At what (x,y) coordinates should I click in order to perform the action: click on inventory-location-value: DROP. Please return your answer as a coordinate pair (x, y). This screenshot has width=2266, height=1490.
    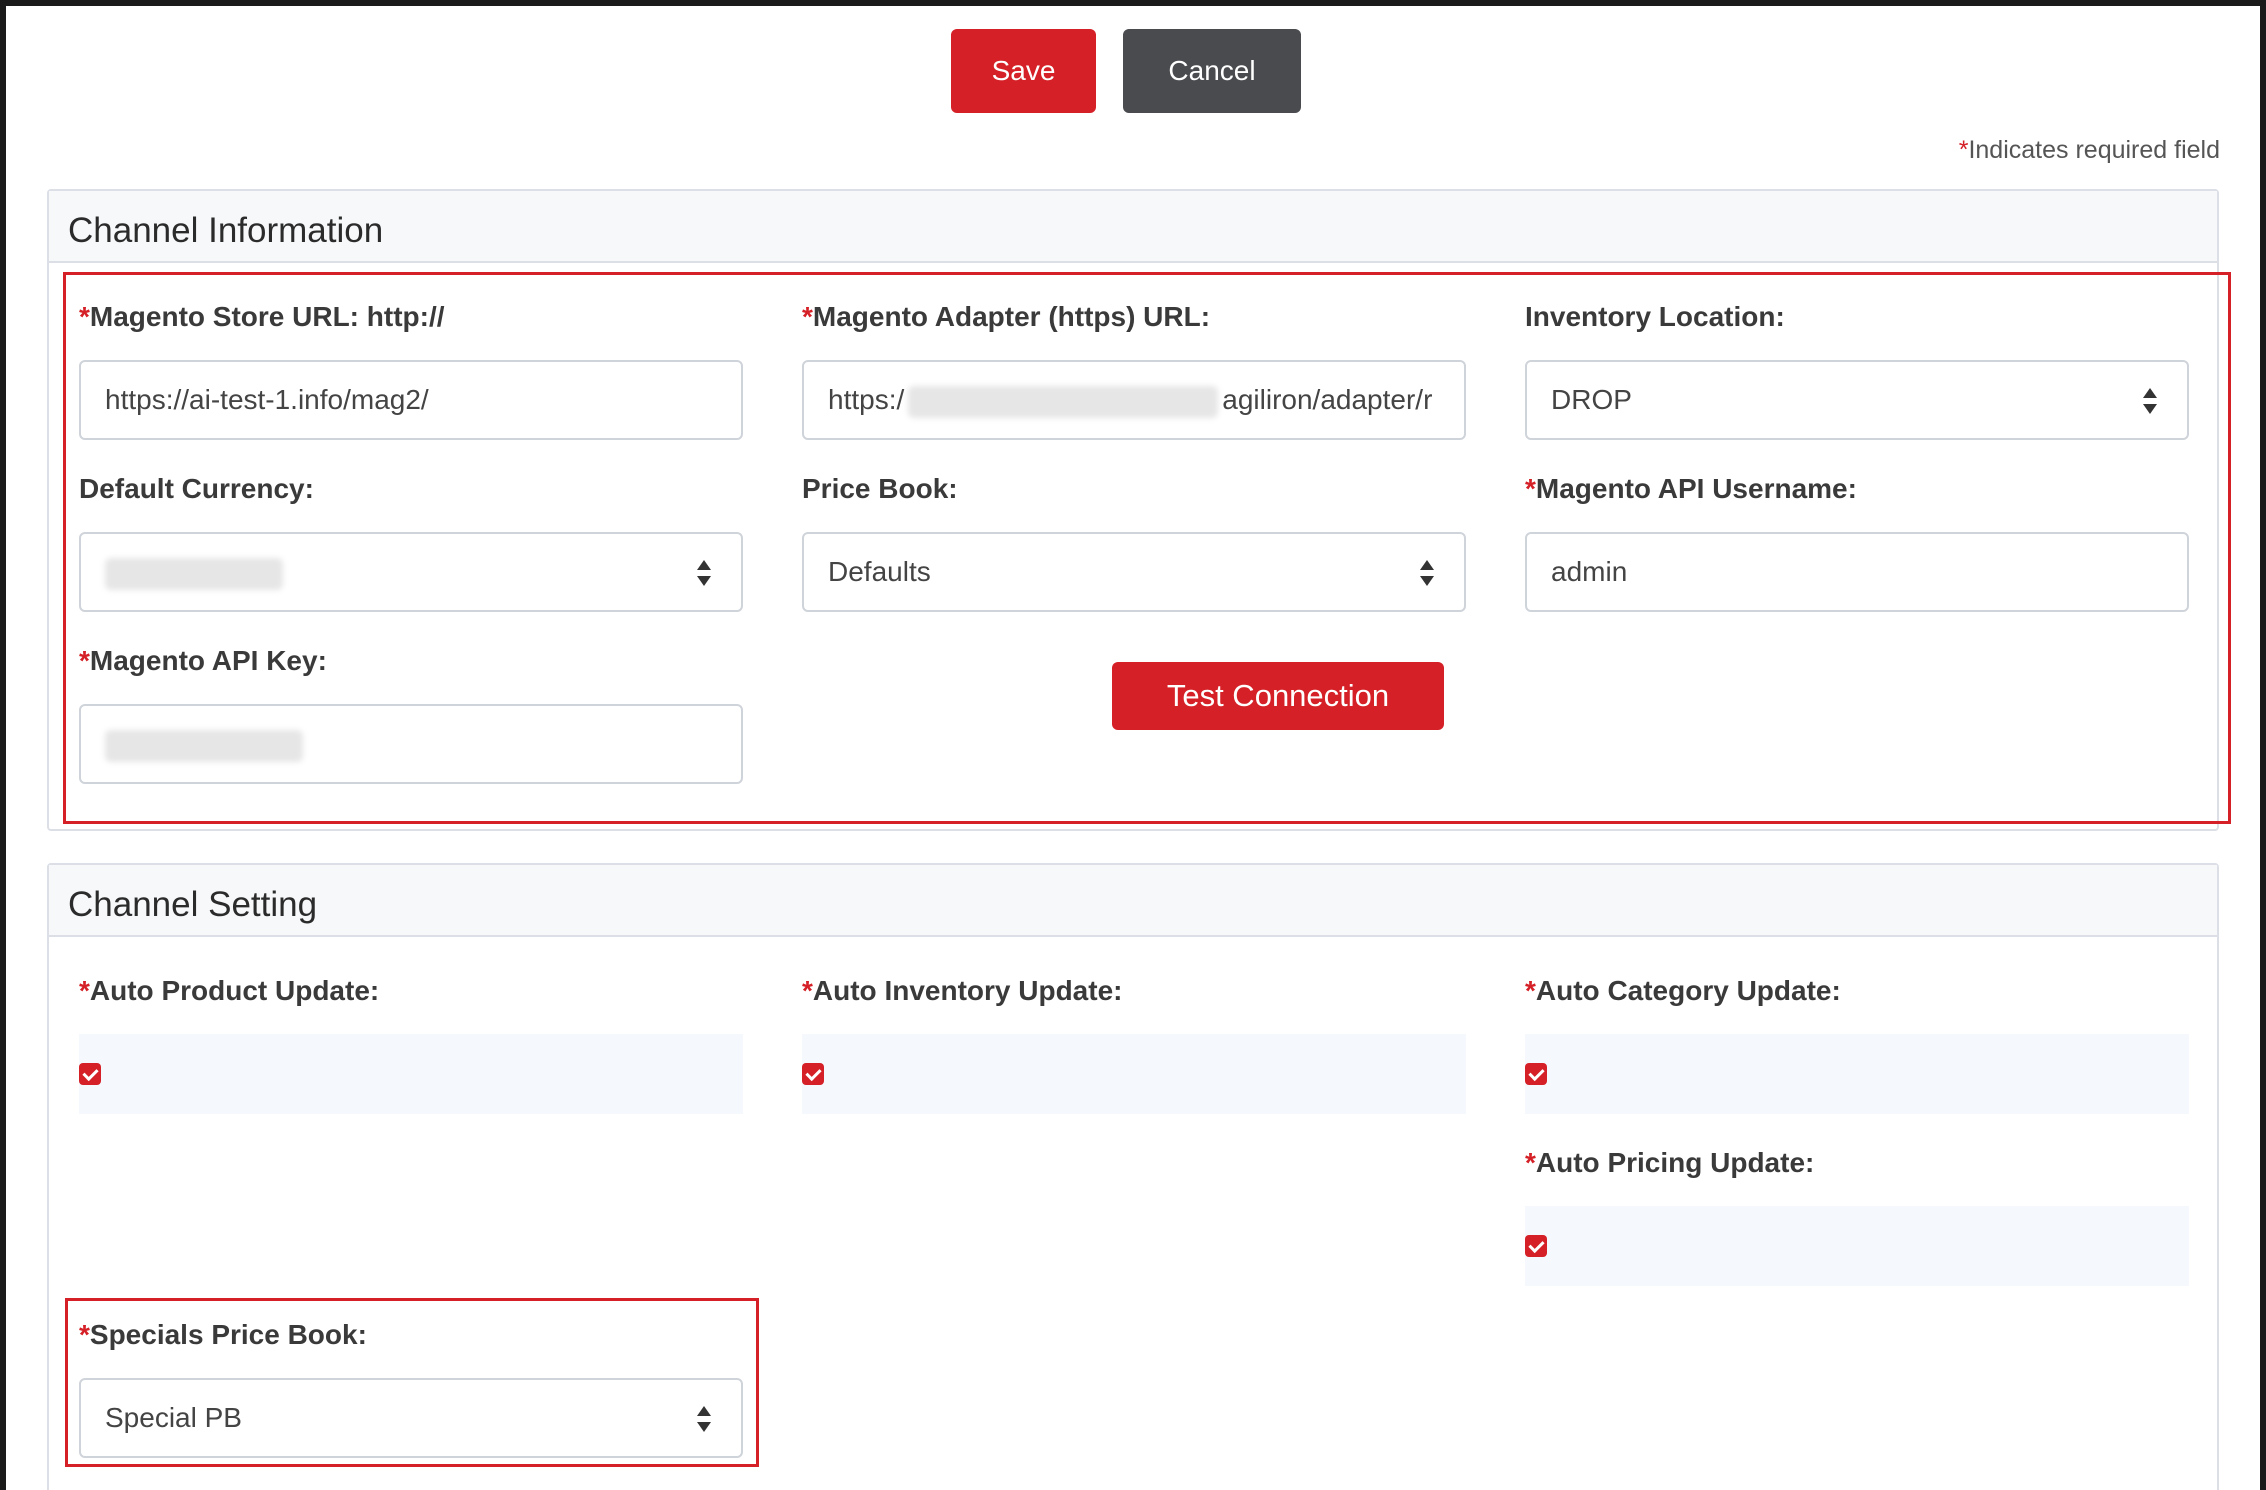
    Looking at the image, I should click on (1591, 399).